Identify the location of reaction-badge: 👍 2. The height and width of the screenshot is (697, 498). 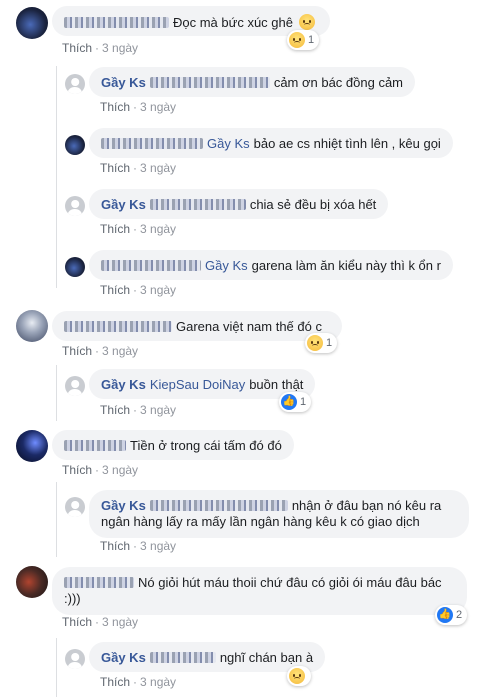
(451, 615).